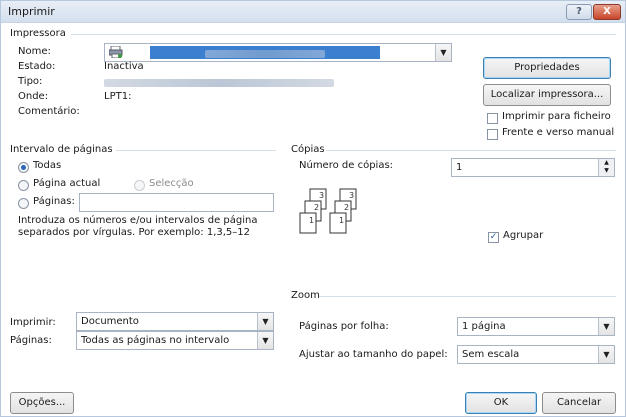 This screenshot has width=626, height=417. What do you see at coordinates (373, 354) in the screenshot?
I see `scale-label: Ajustar ao tamanho do papel:` at bounding box center [373, 354].